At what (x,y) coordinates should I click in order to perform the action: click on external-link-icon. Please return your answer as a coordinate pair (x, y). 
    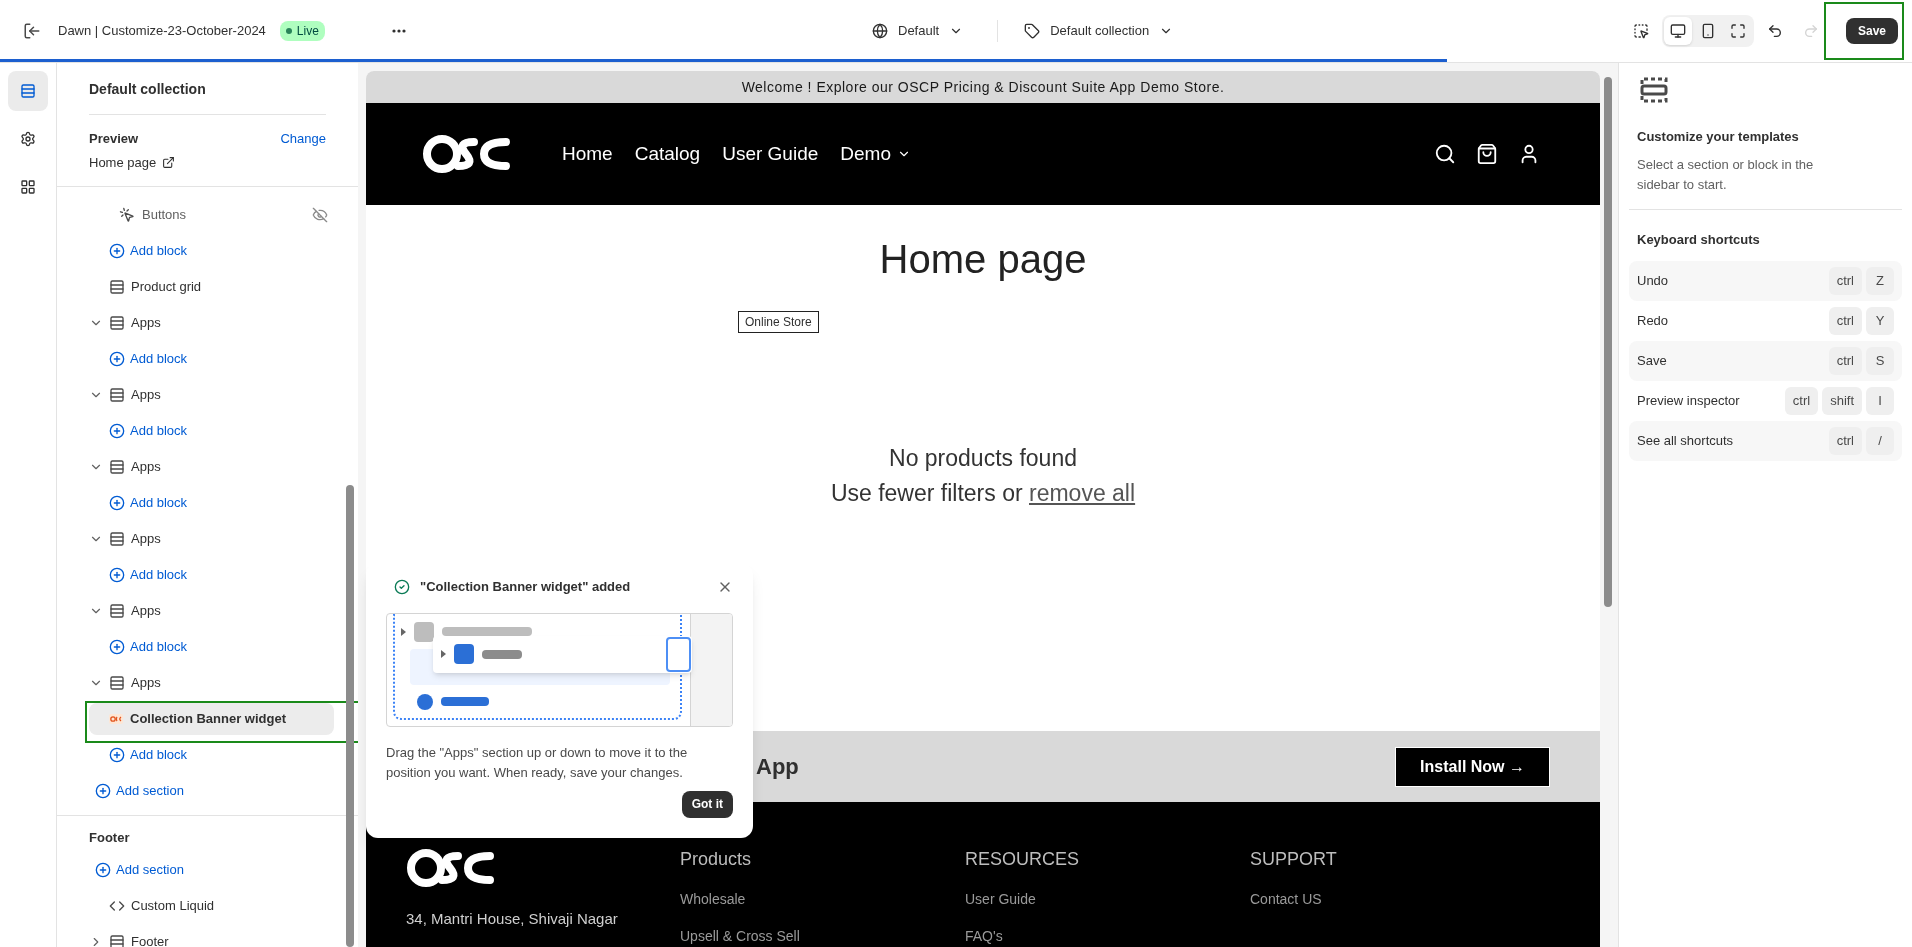
    Looking at the image, I should click on (169, 162).